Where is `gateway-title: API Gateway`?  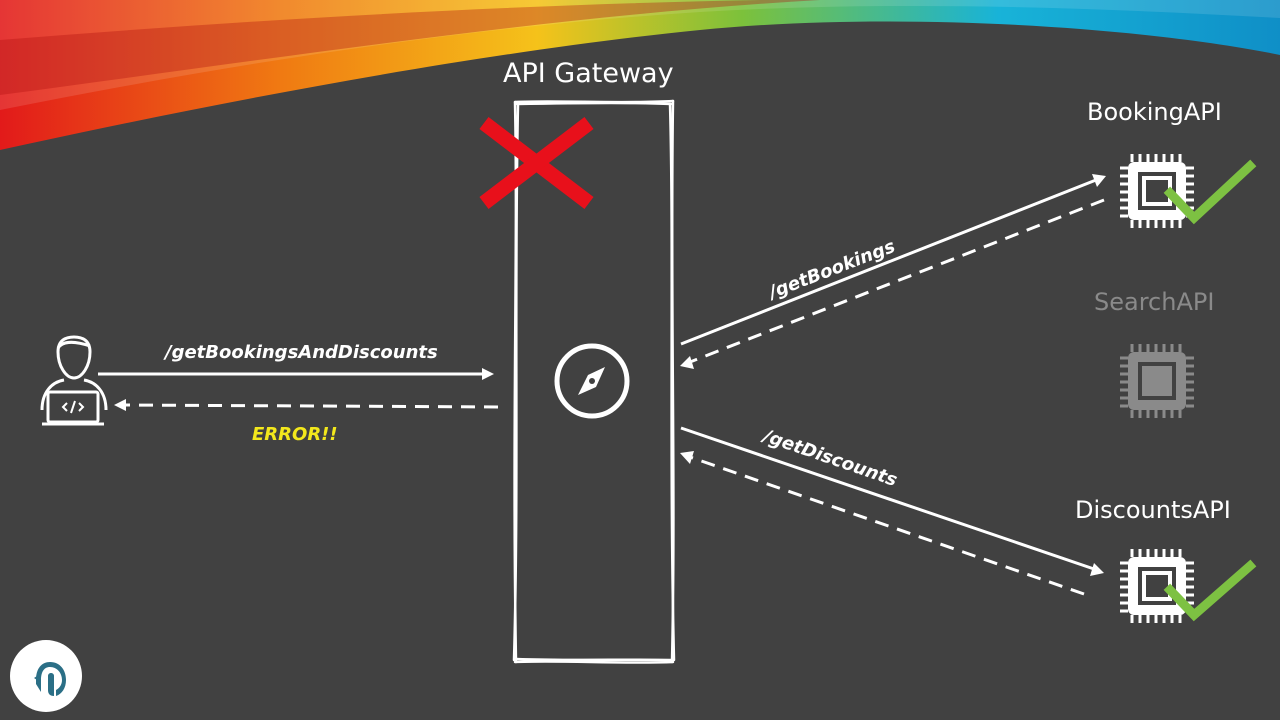
gateway-title: API Gateway is located at coordinates (588, 73).